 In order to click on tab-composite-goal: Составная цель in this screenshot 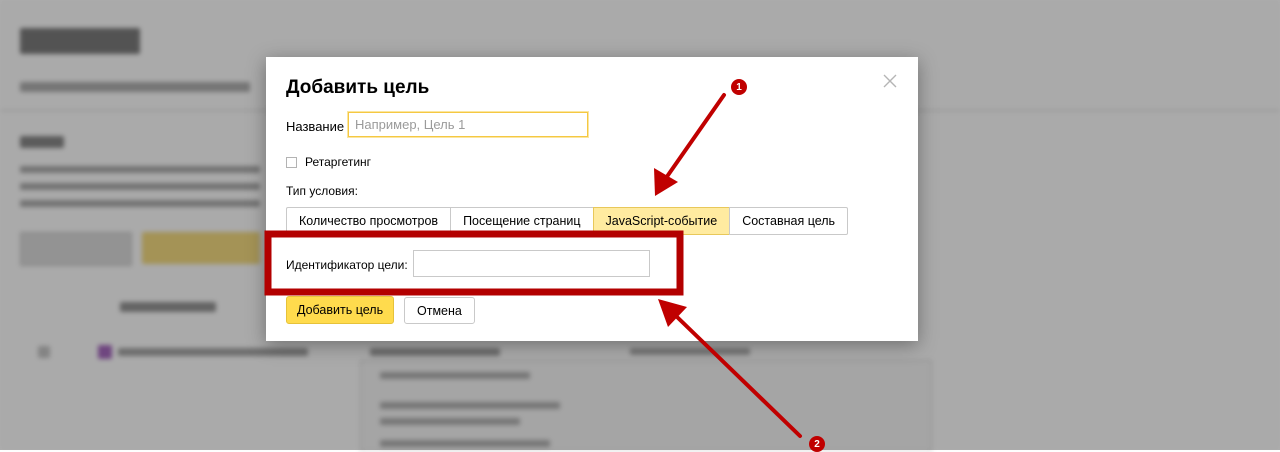, I will do `click(789, 221)`.